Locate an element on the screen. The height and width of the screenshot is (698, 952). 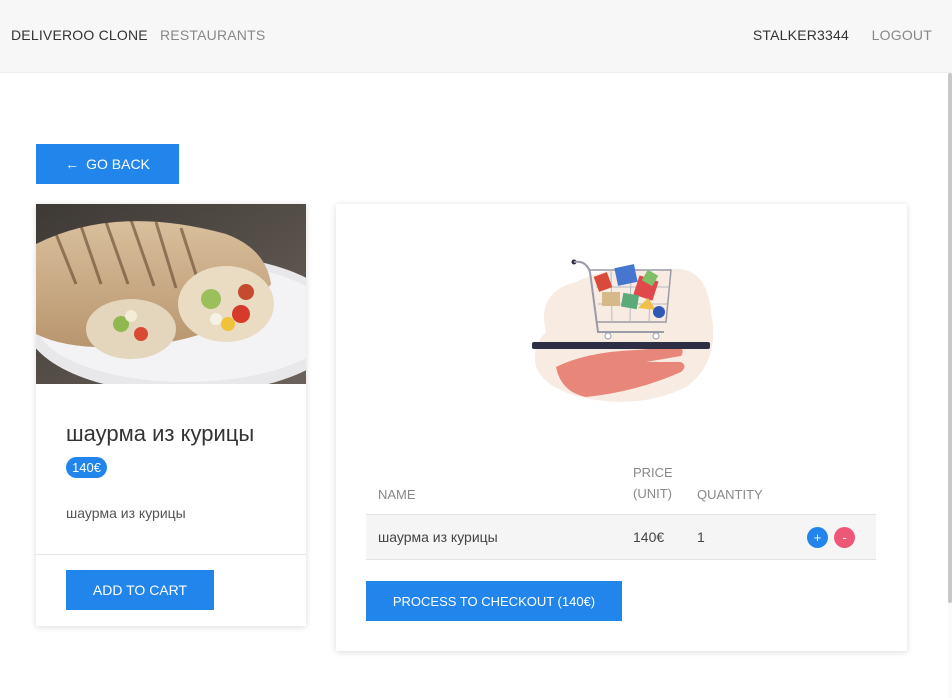
price-badge: 140€ is located at coordinates (86, 467).